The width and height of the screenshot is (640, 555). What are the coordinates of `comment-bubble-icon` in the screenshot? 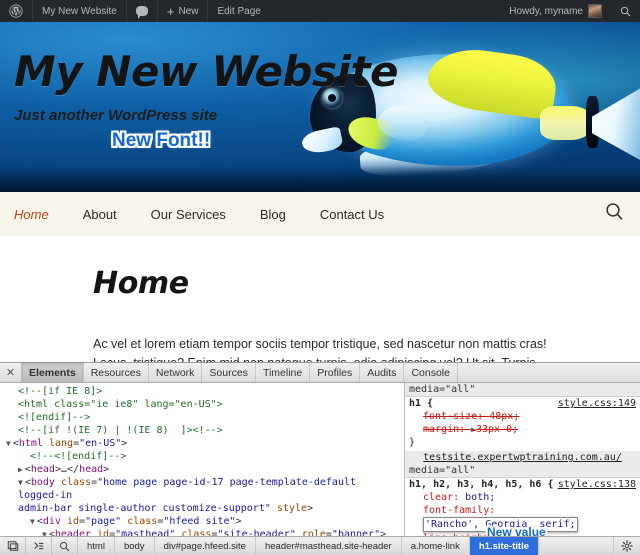 It's located at (142, 11).